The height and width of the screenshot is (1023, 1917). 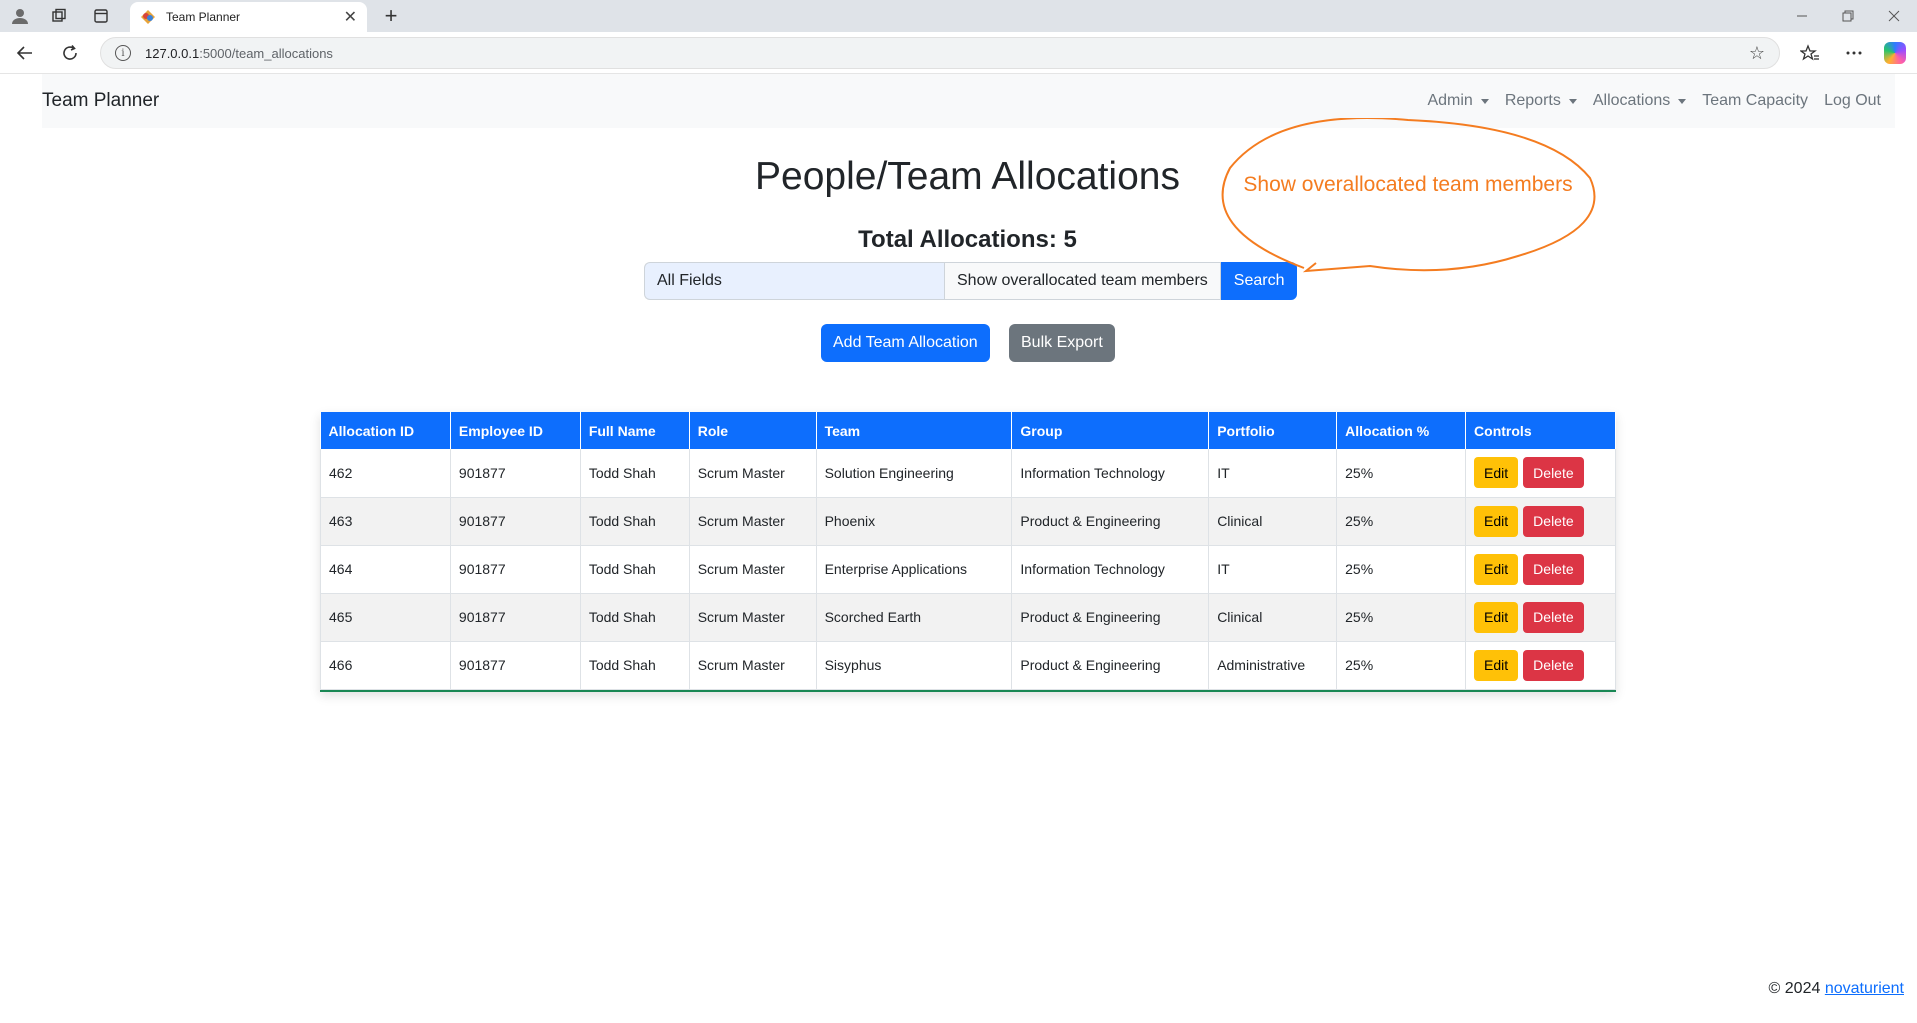 I want to click on nav-team-capacity: Team Capacity, so click(x=1755, y=101).